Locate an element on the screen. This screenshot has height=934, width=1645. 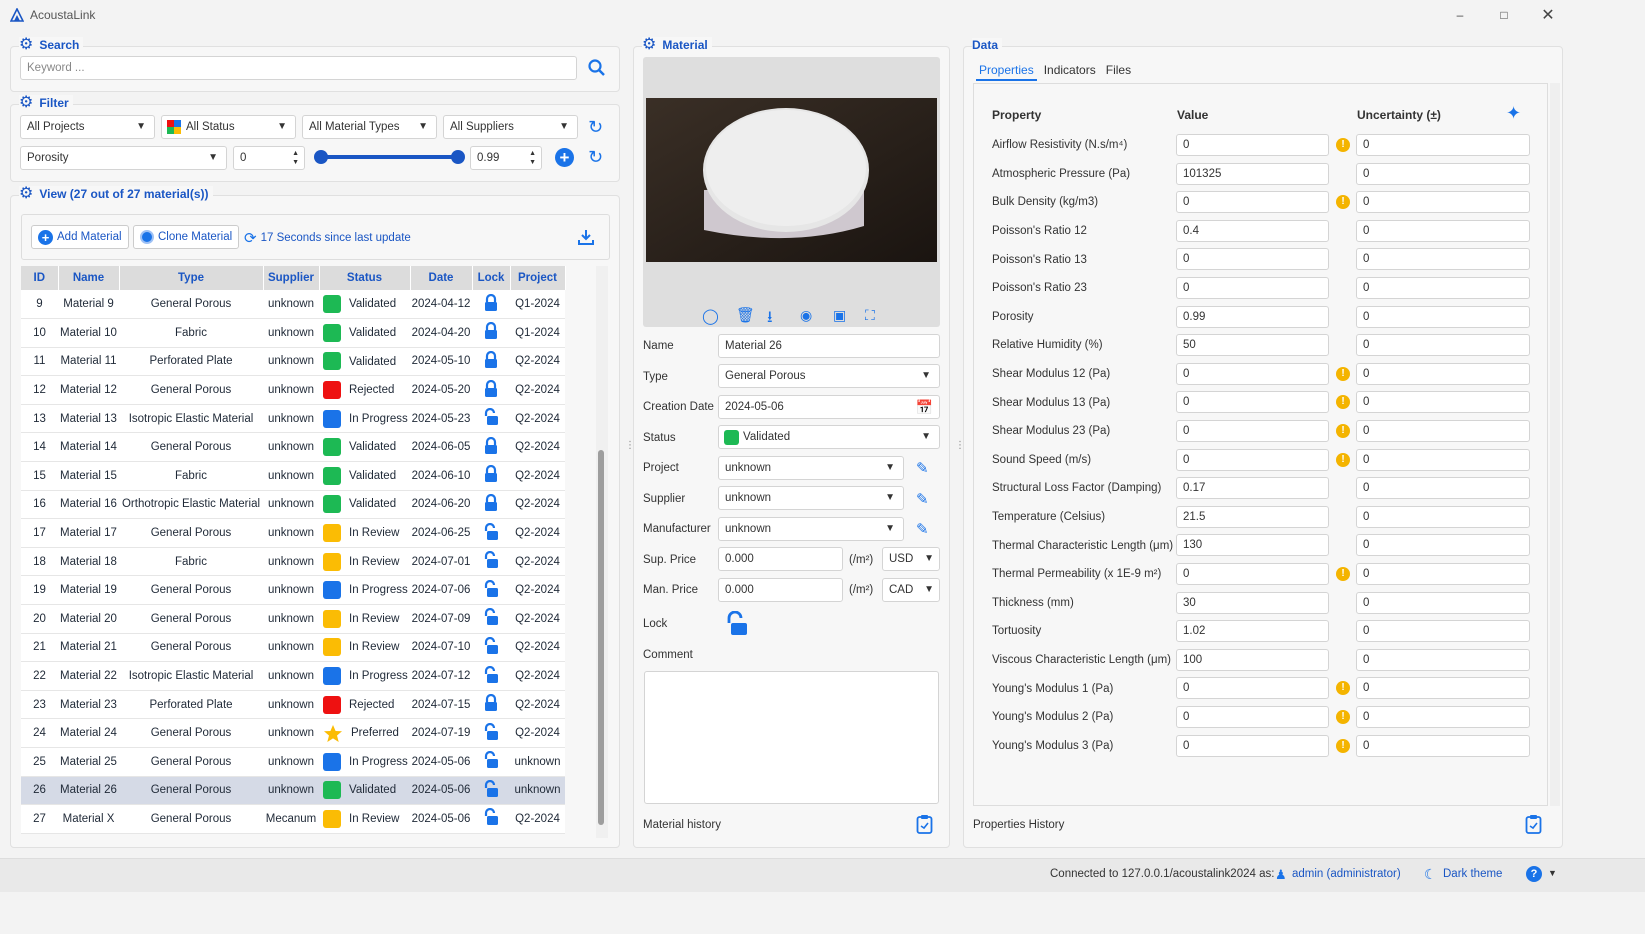
column-header: Type is located at coordinates (191, 278).